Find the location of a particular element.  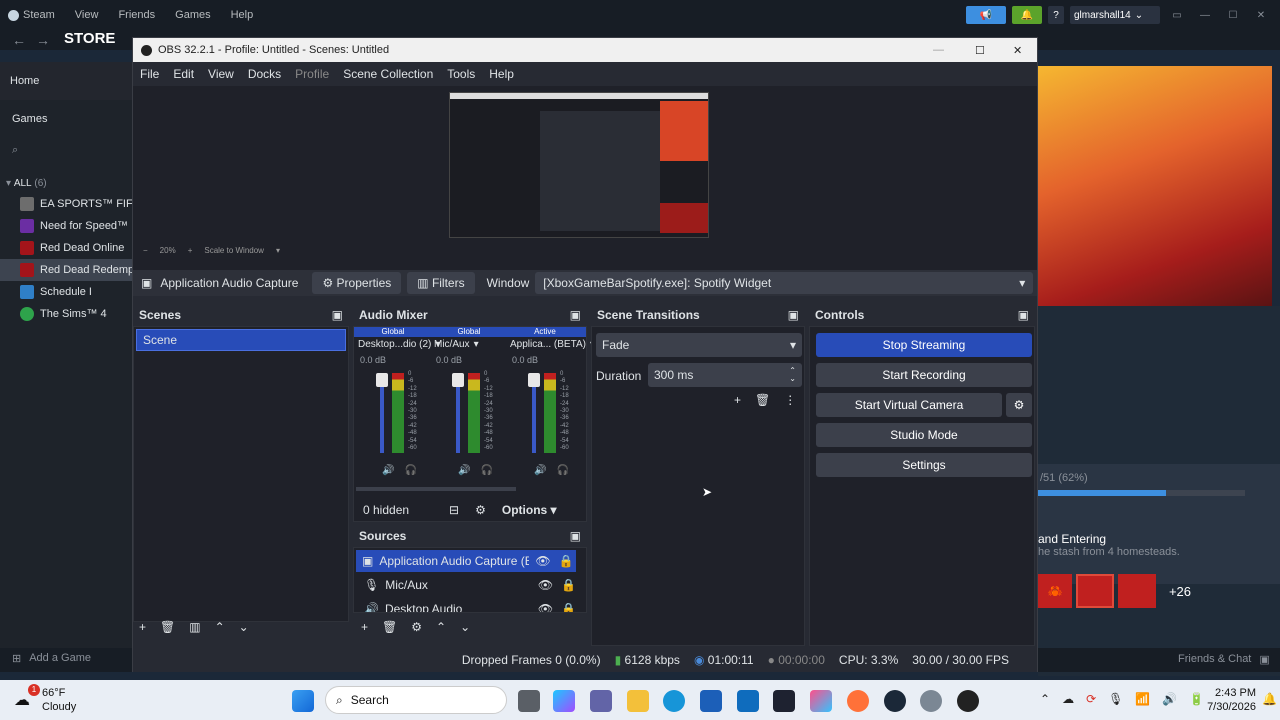

chevron-down-icon: ▾ is located at coordinates (278, 250).